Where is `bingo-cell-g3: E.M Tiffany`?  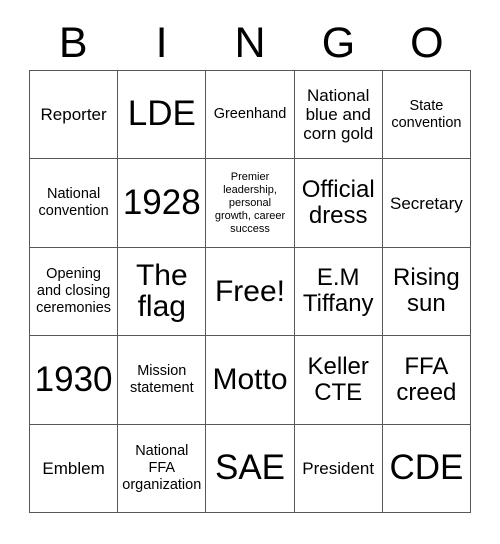
bingo-cell-g3: E.M Tiffany is located at coordinates (338, 292).